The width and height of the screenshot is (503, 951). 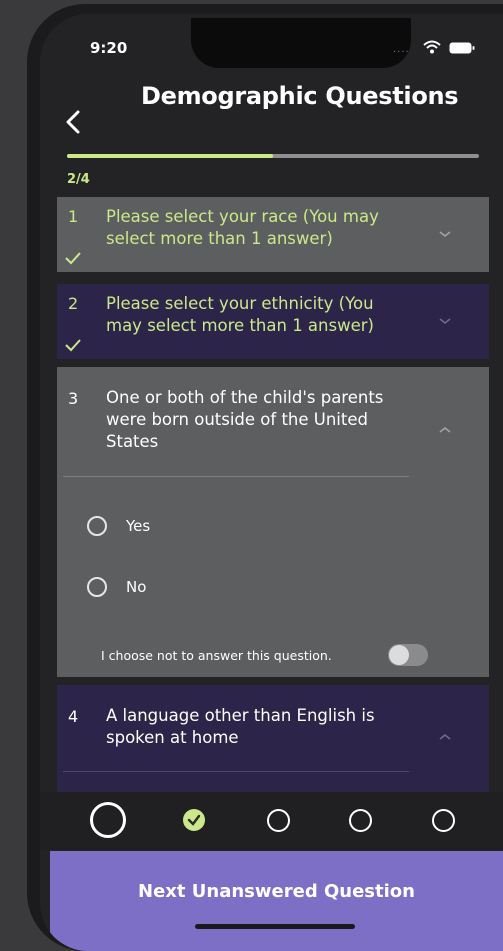 What do you see at coordinates (73, 716) in the screenshot?
I see `question-number: 4` at bounding box center [73, 716].